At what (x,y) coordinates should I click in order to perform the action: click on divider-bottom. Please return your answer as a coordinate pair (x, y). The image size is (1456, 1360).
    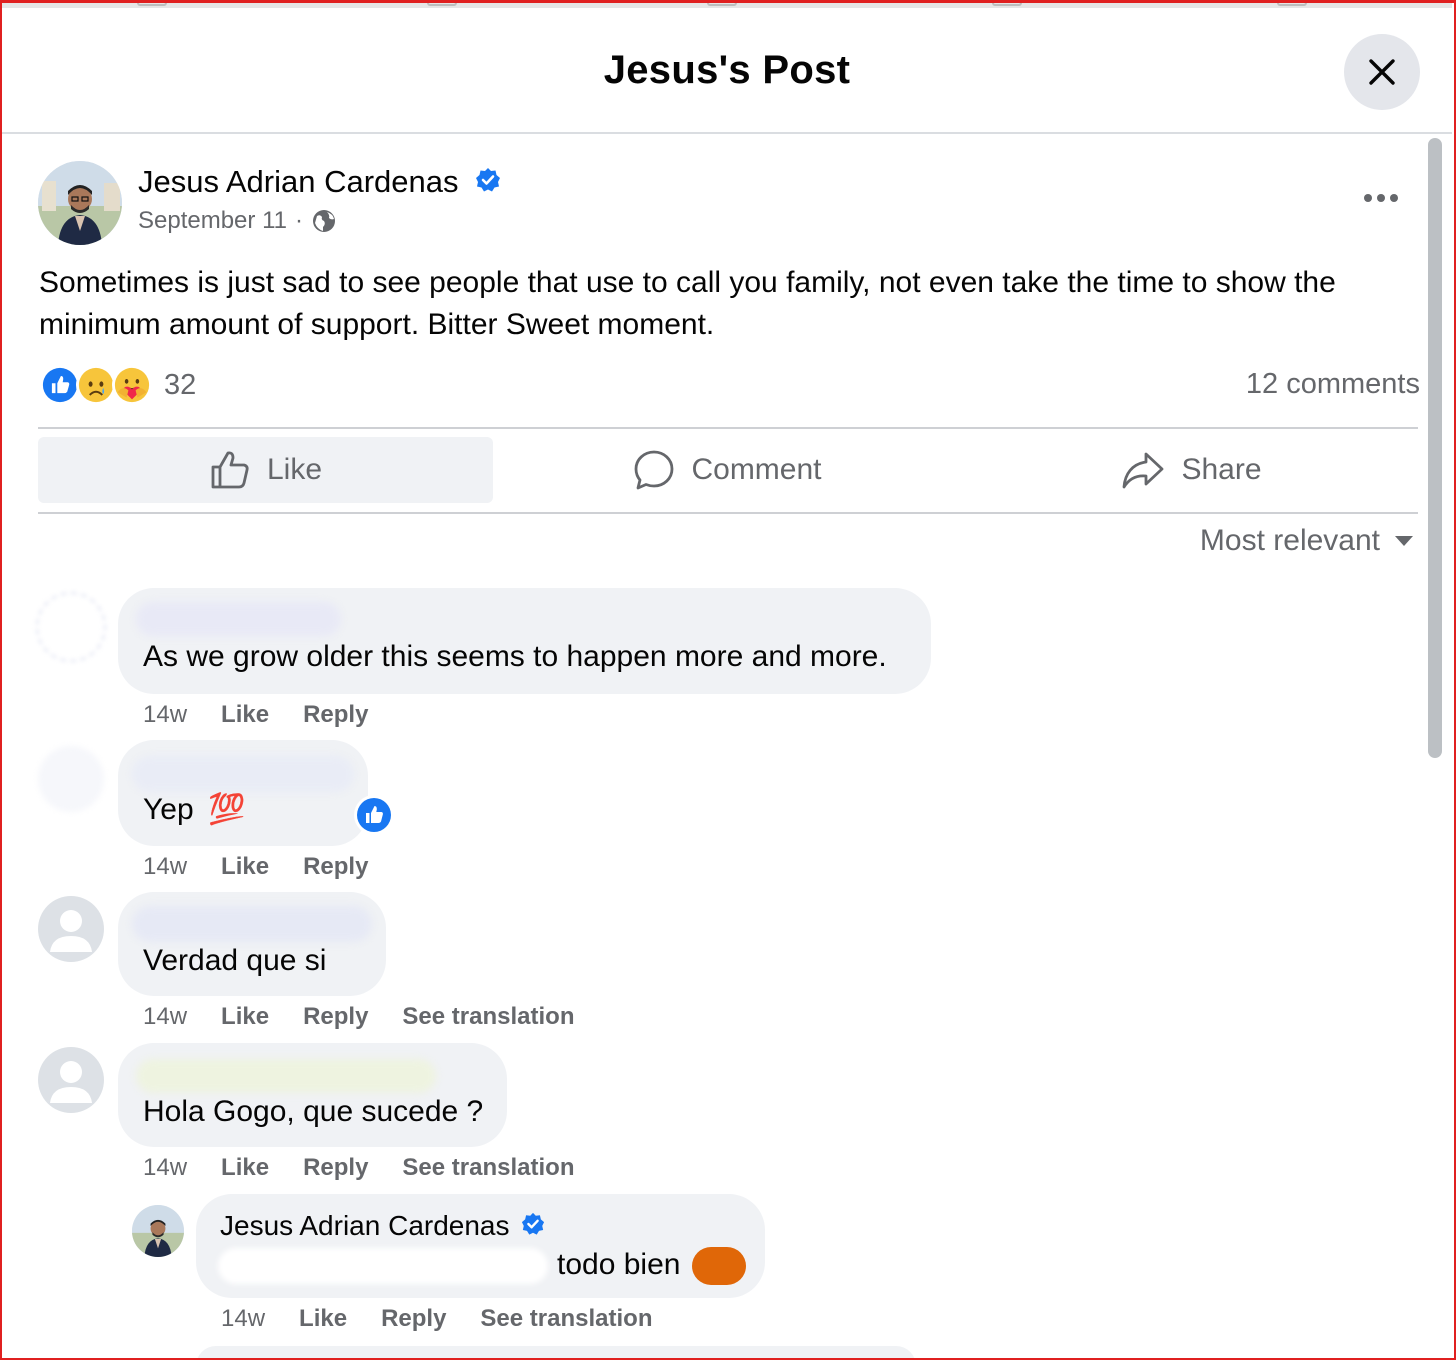
    Looking at the image, I should click on (728, 513).